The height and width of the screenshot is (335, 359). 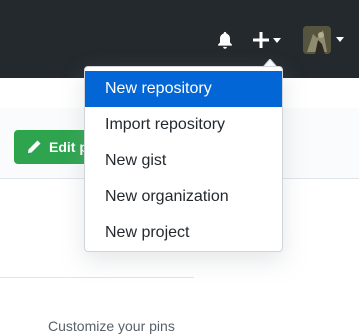 I want to click on menu-item-new-repository: New repository, so click(x=183, y=89).